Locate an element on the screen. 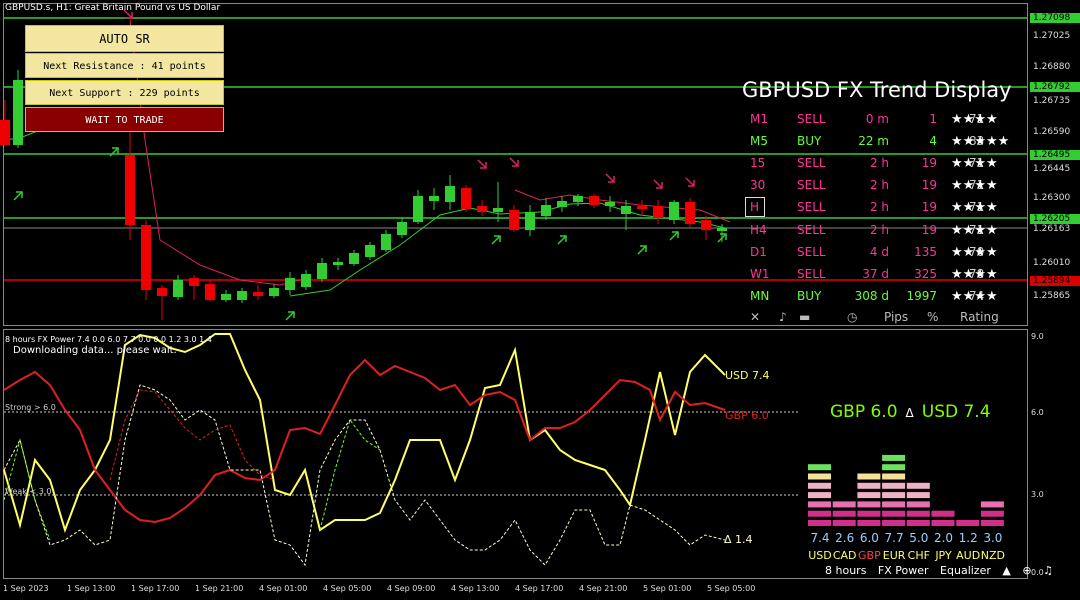 Image resolution: width=1080 pixels, height=600 pixels. rating-header: Rating is located at coordinates (979, 317).